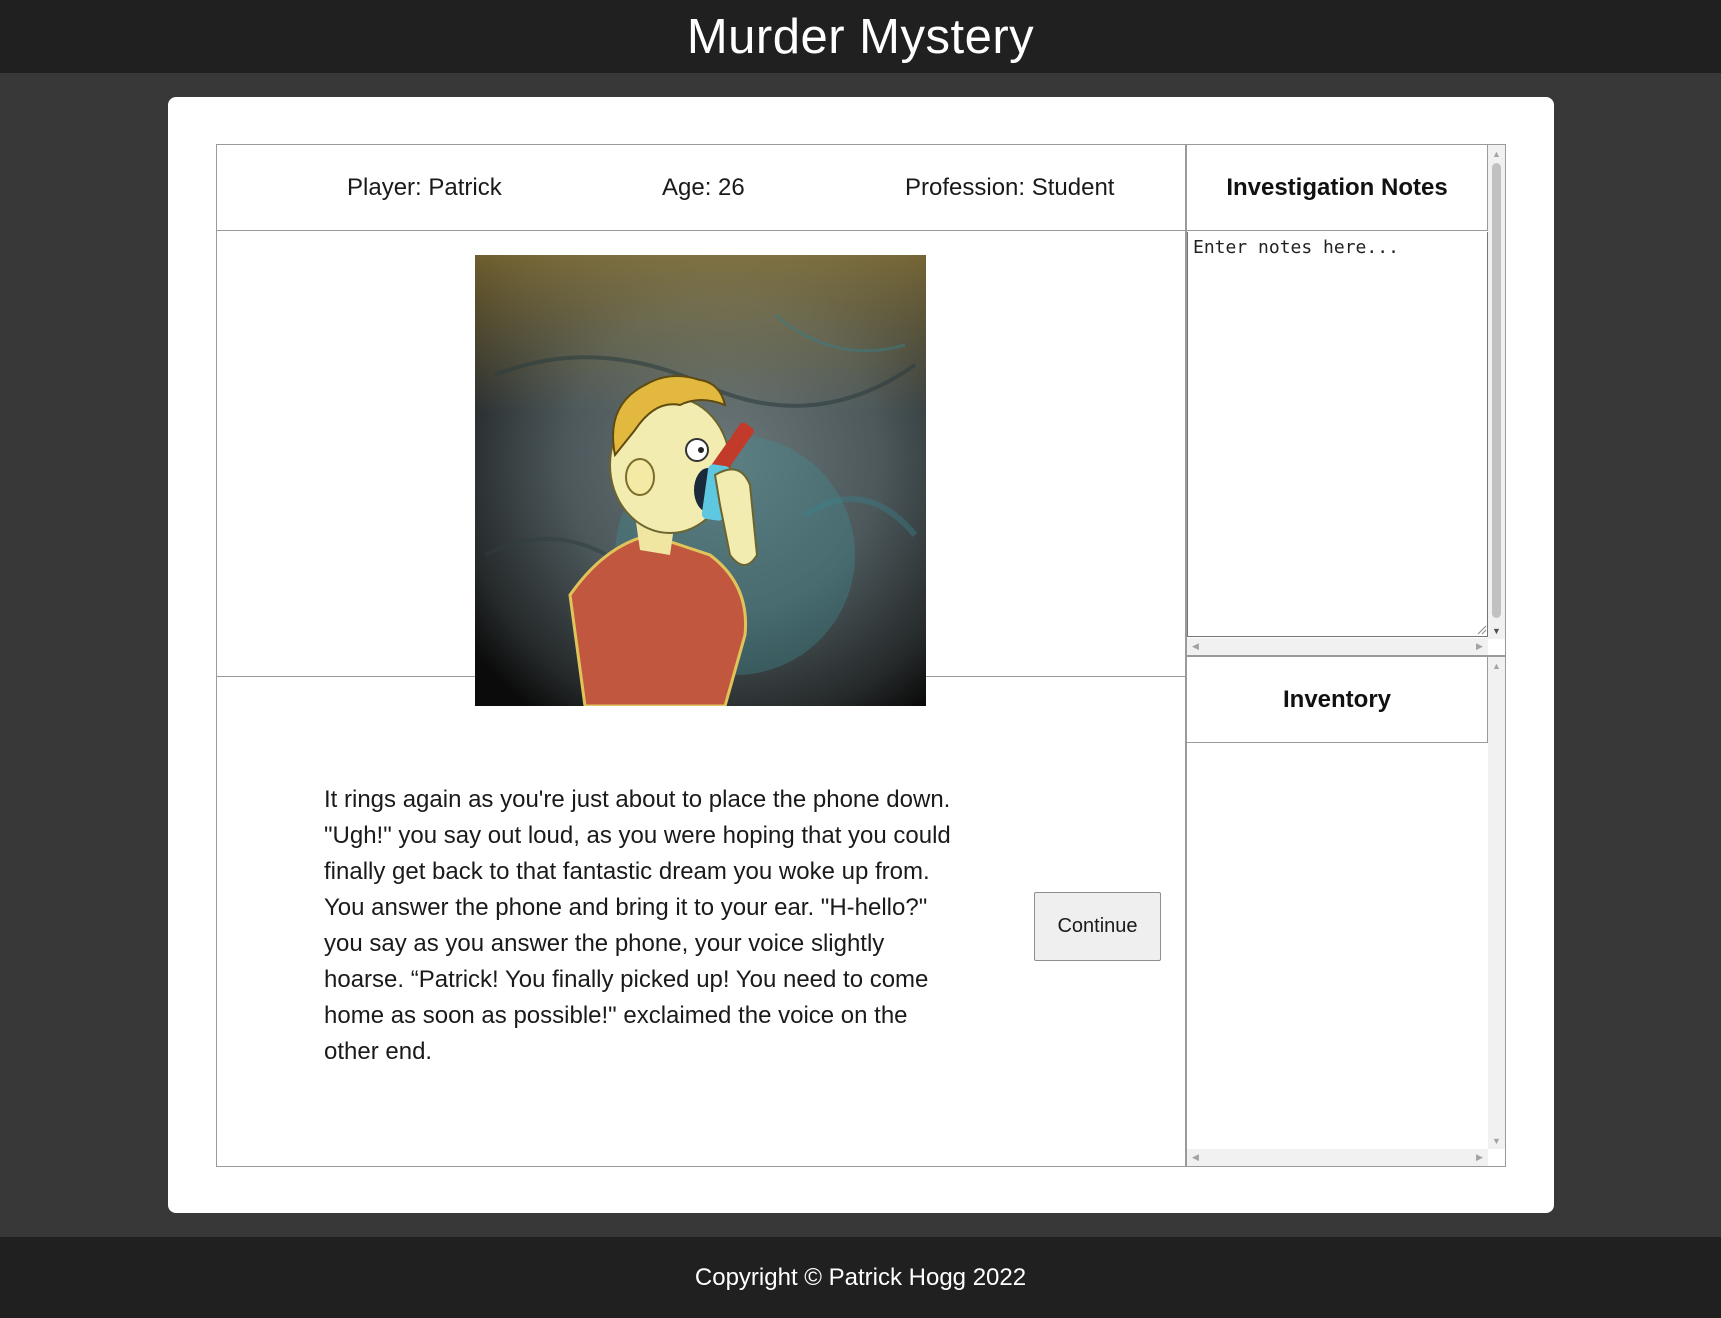 The height and width of the screenshot is (1318, 1721). What do you see at coordinates (1481, 629) in the screenshot?
I see `resize-grip-icon` at bounding box center [1481, 629].